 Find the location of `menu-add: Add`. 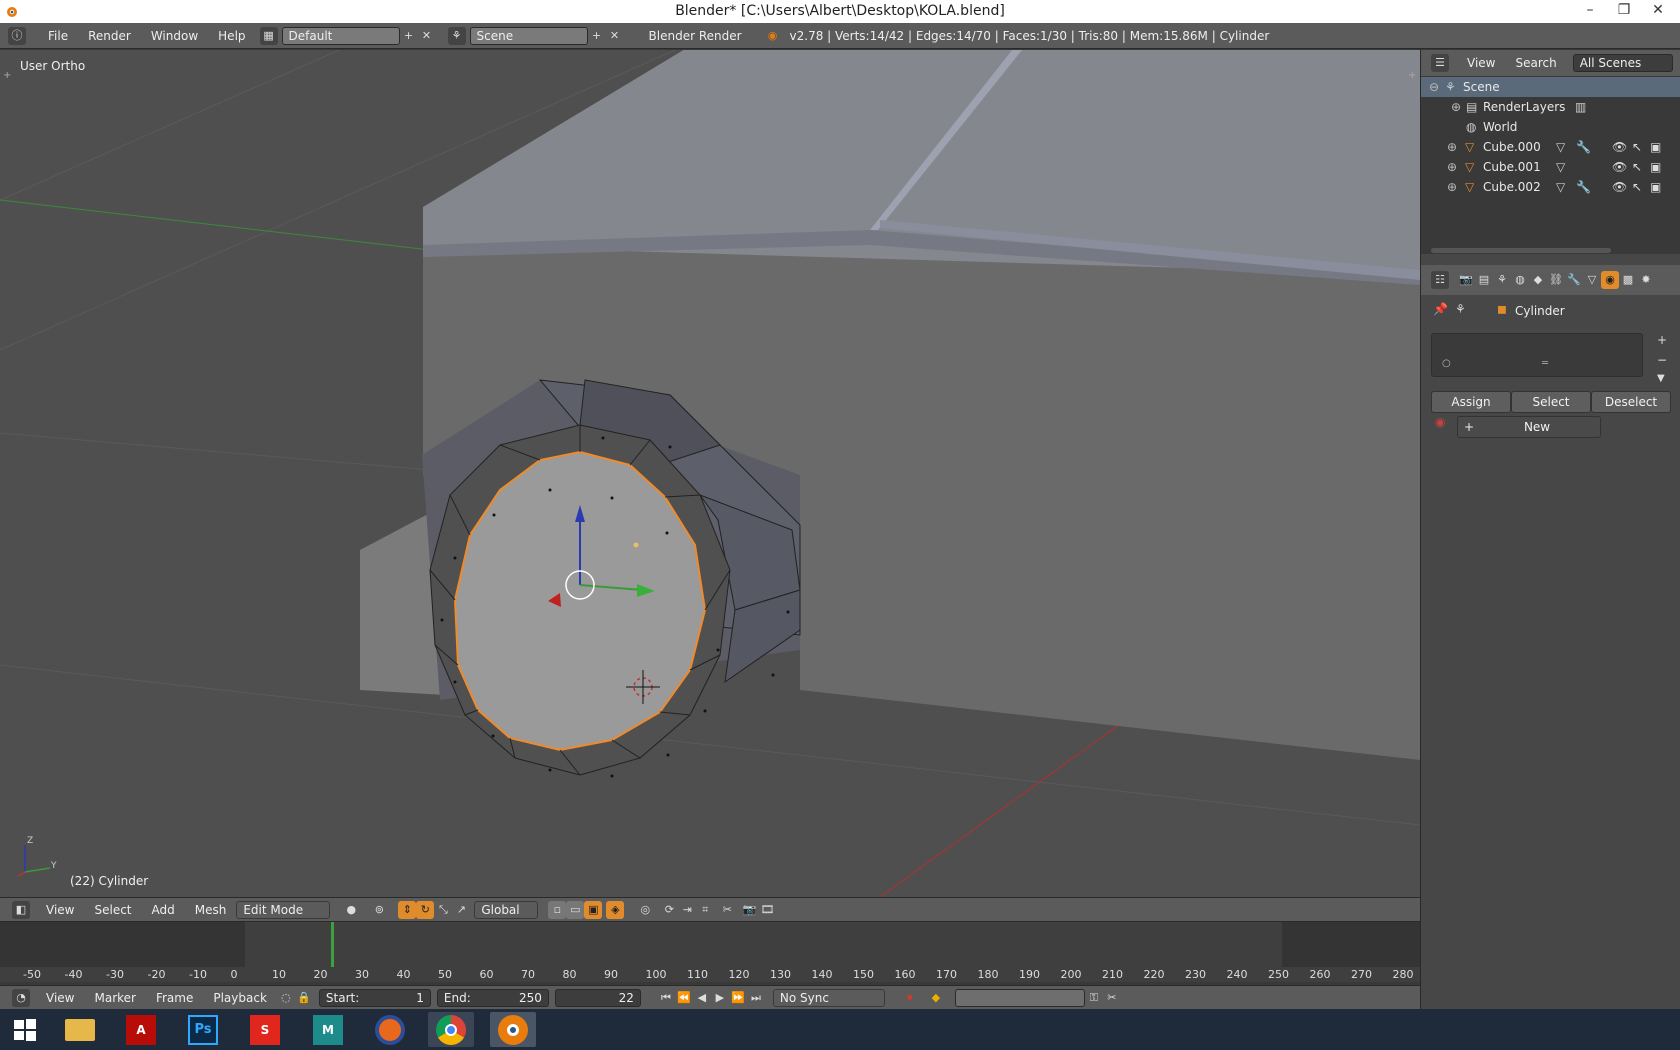

menu-add: Add is located at coordinates (163, 910).